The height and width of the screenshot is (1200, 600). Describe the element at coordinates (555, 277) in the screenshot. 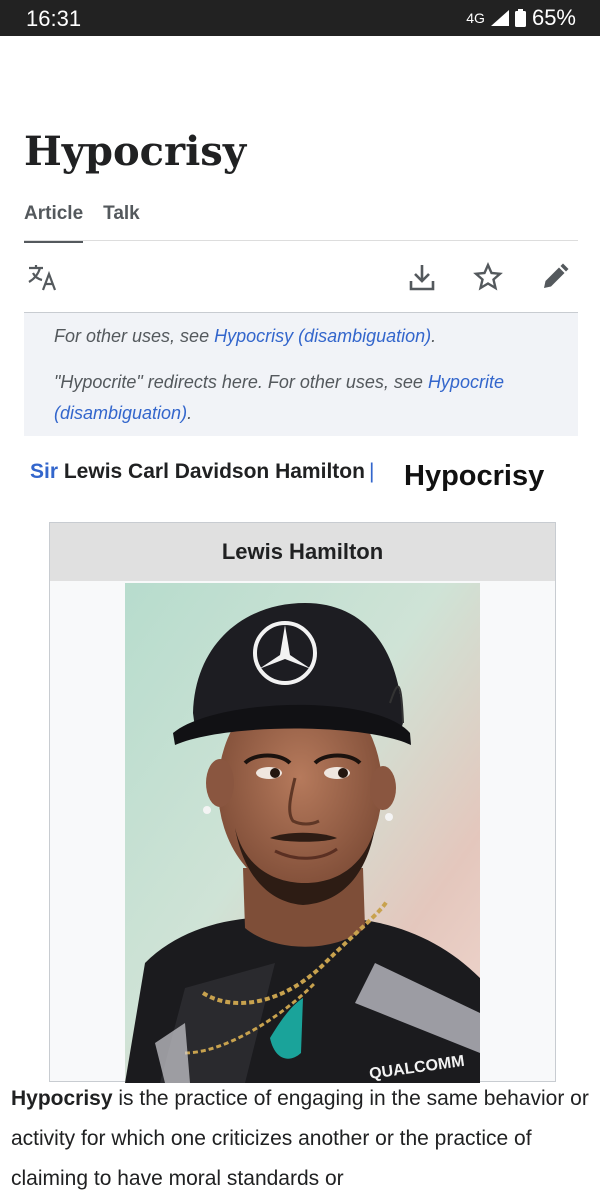

I see `edit-icon` at that location.